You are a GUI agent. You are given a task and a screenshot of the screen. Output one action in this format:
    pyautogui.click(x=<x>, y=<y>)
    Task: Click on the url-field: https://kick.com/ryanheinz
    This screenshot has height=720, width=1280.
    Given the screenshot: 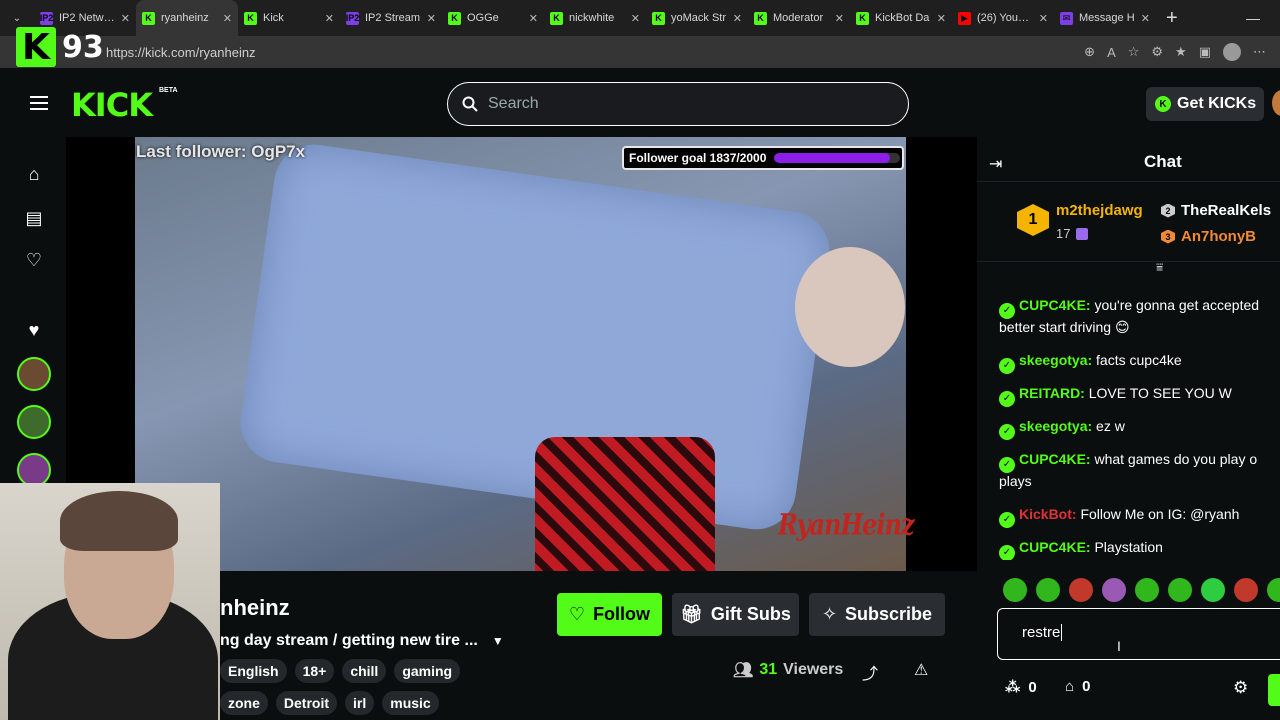 What is the action you would take?
    pyautogui.click(x=181, y=52)
    